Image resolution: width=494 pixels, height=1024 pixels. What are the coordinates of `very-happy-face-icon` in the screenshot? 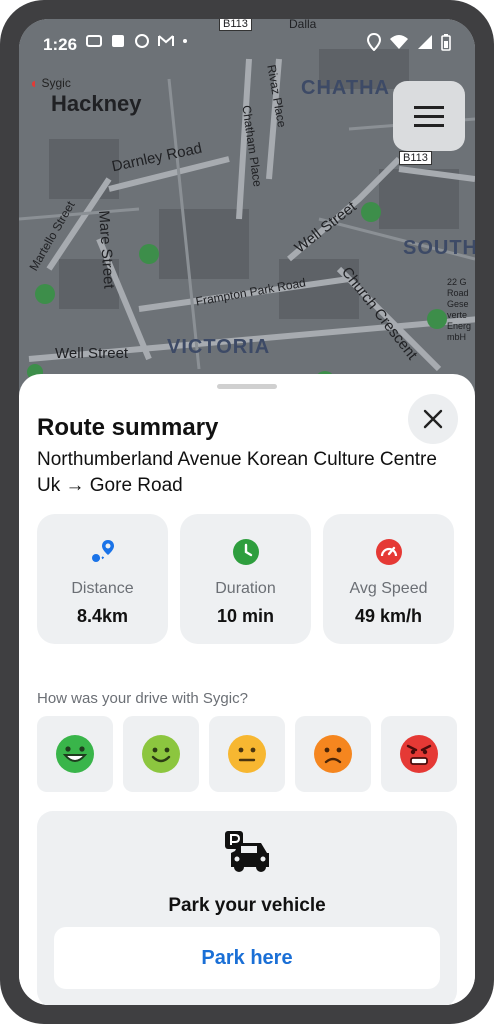 It's located at (75, 754).